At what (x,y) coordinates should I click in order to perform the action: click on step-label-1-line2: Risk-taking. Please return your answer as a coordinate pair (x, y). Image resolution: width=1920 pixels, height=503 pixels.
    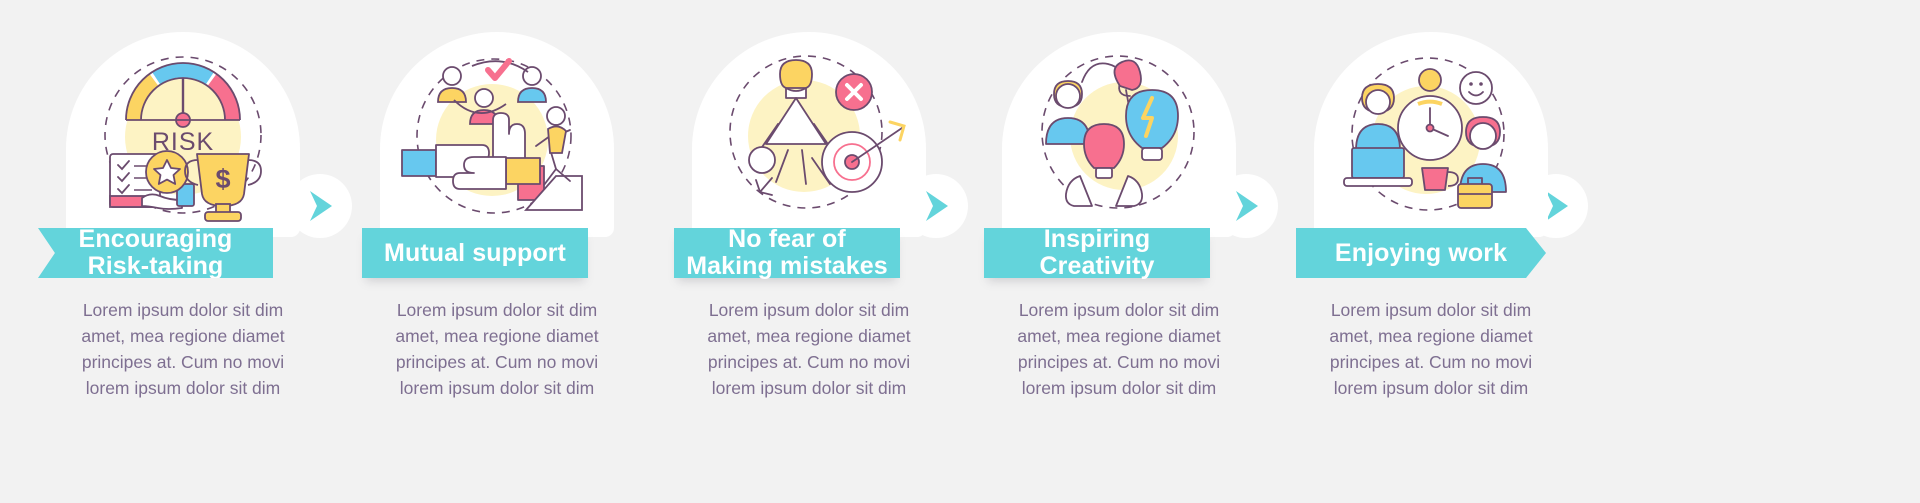
    Looking at the image, I should click on (155, 266).